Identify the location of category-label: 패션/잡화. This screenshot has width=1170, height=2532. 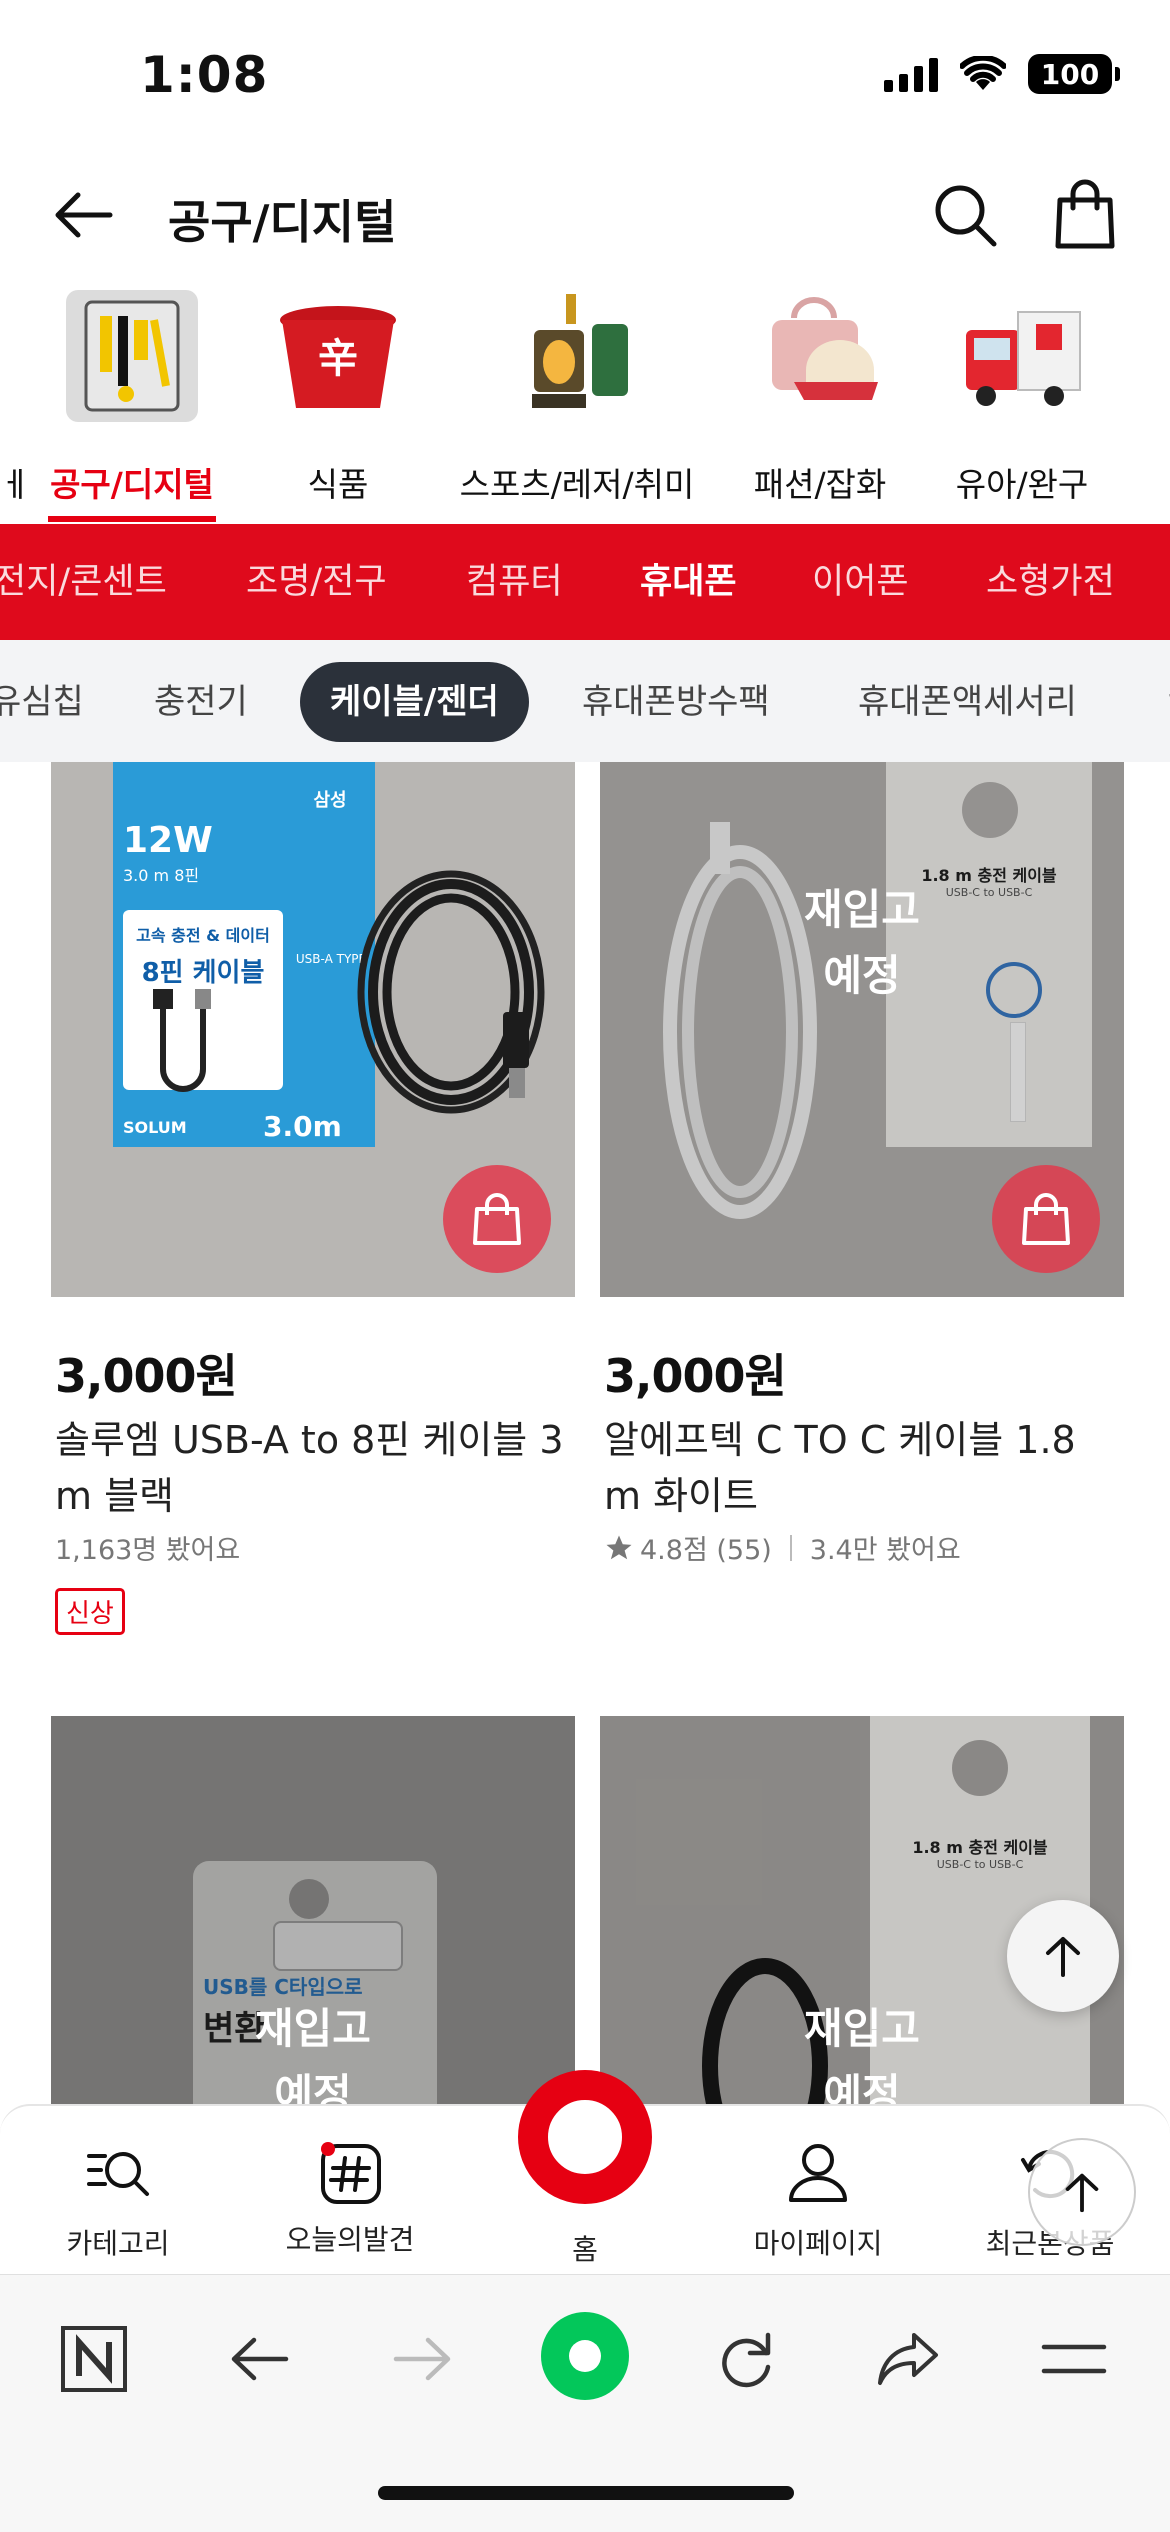
(820, 484).